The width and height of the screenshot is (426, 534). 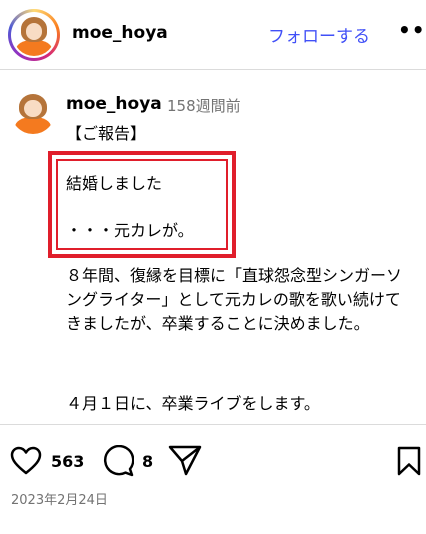 I want to click on highlight-line-1: 結婚しました, so click(x=114, y=183).